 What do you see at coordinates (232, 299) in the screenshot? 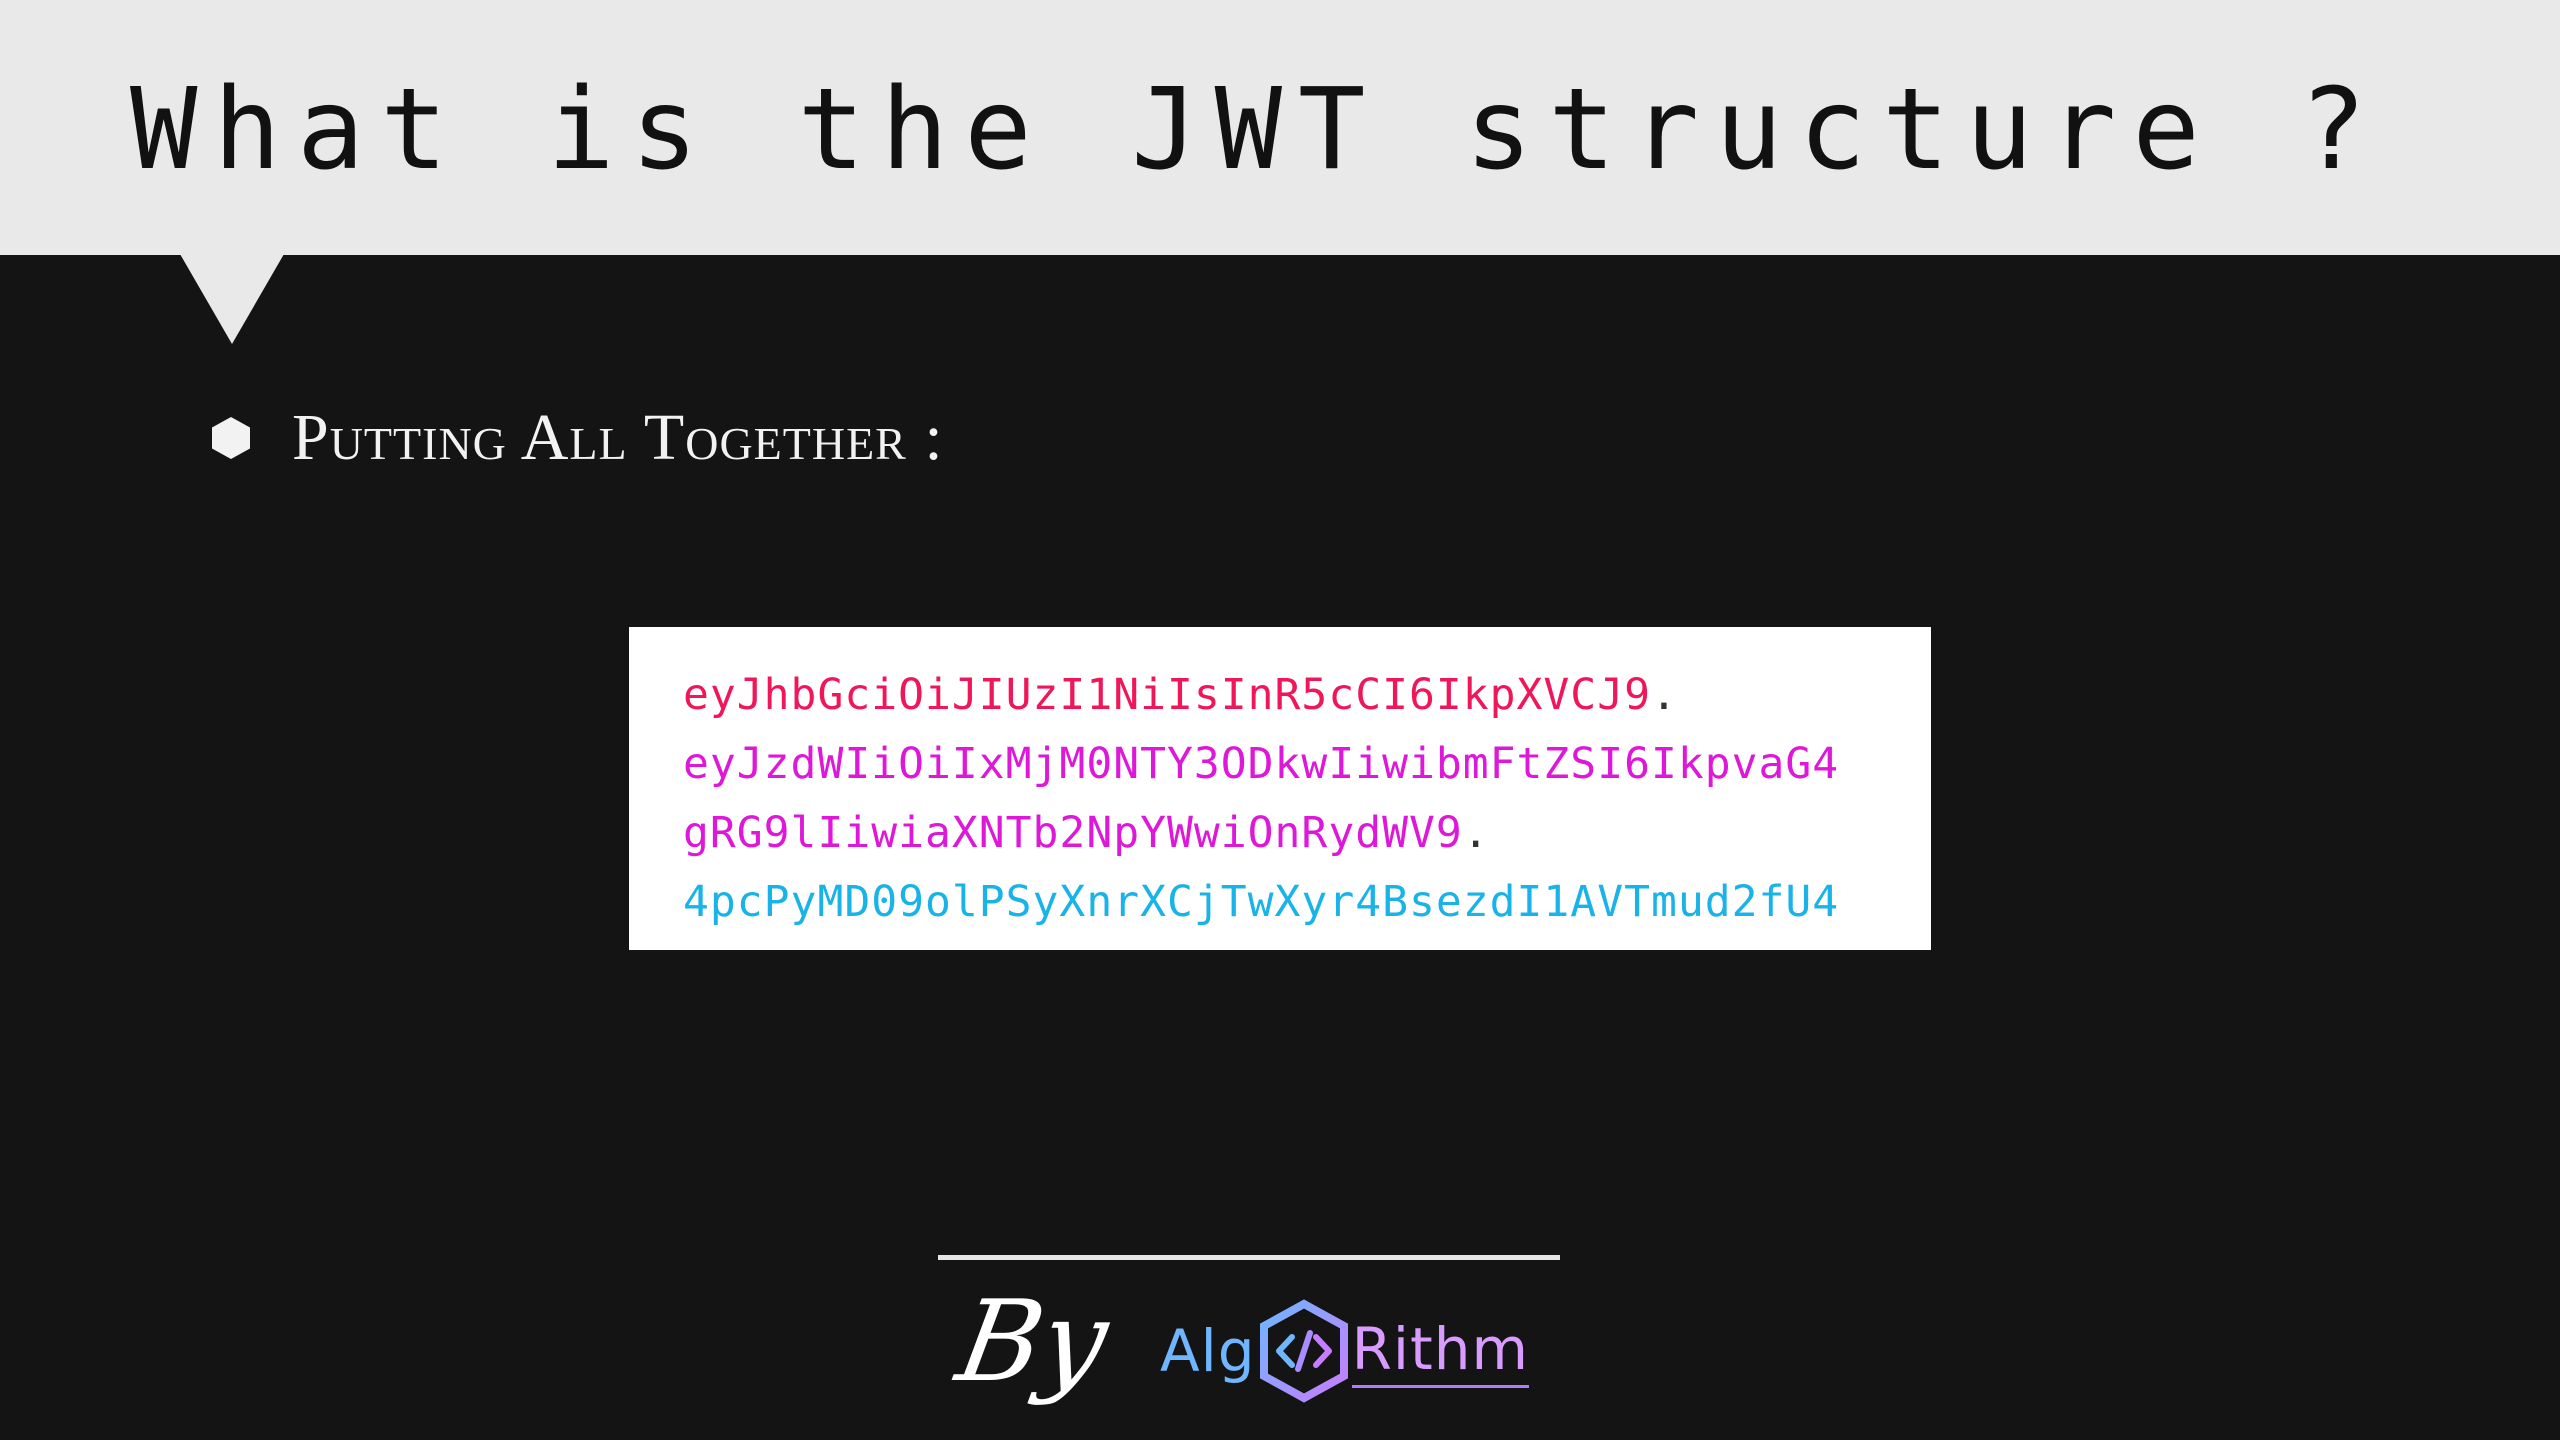
I see `header-pointer-arrow` at bounding box center [232, 299].